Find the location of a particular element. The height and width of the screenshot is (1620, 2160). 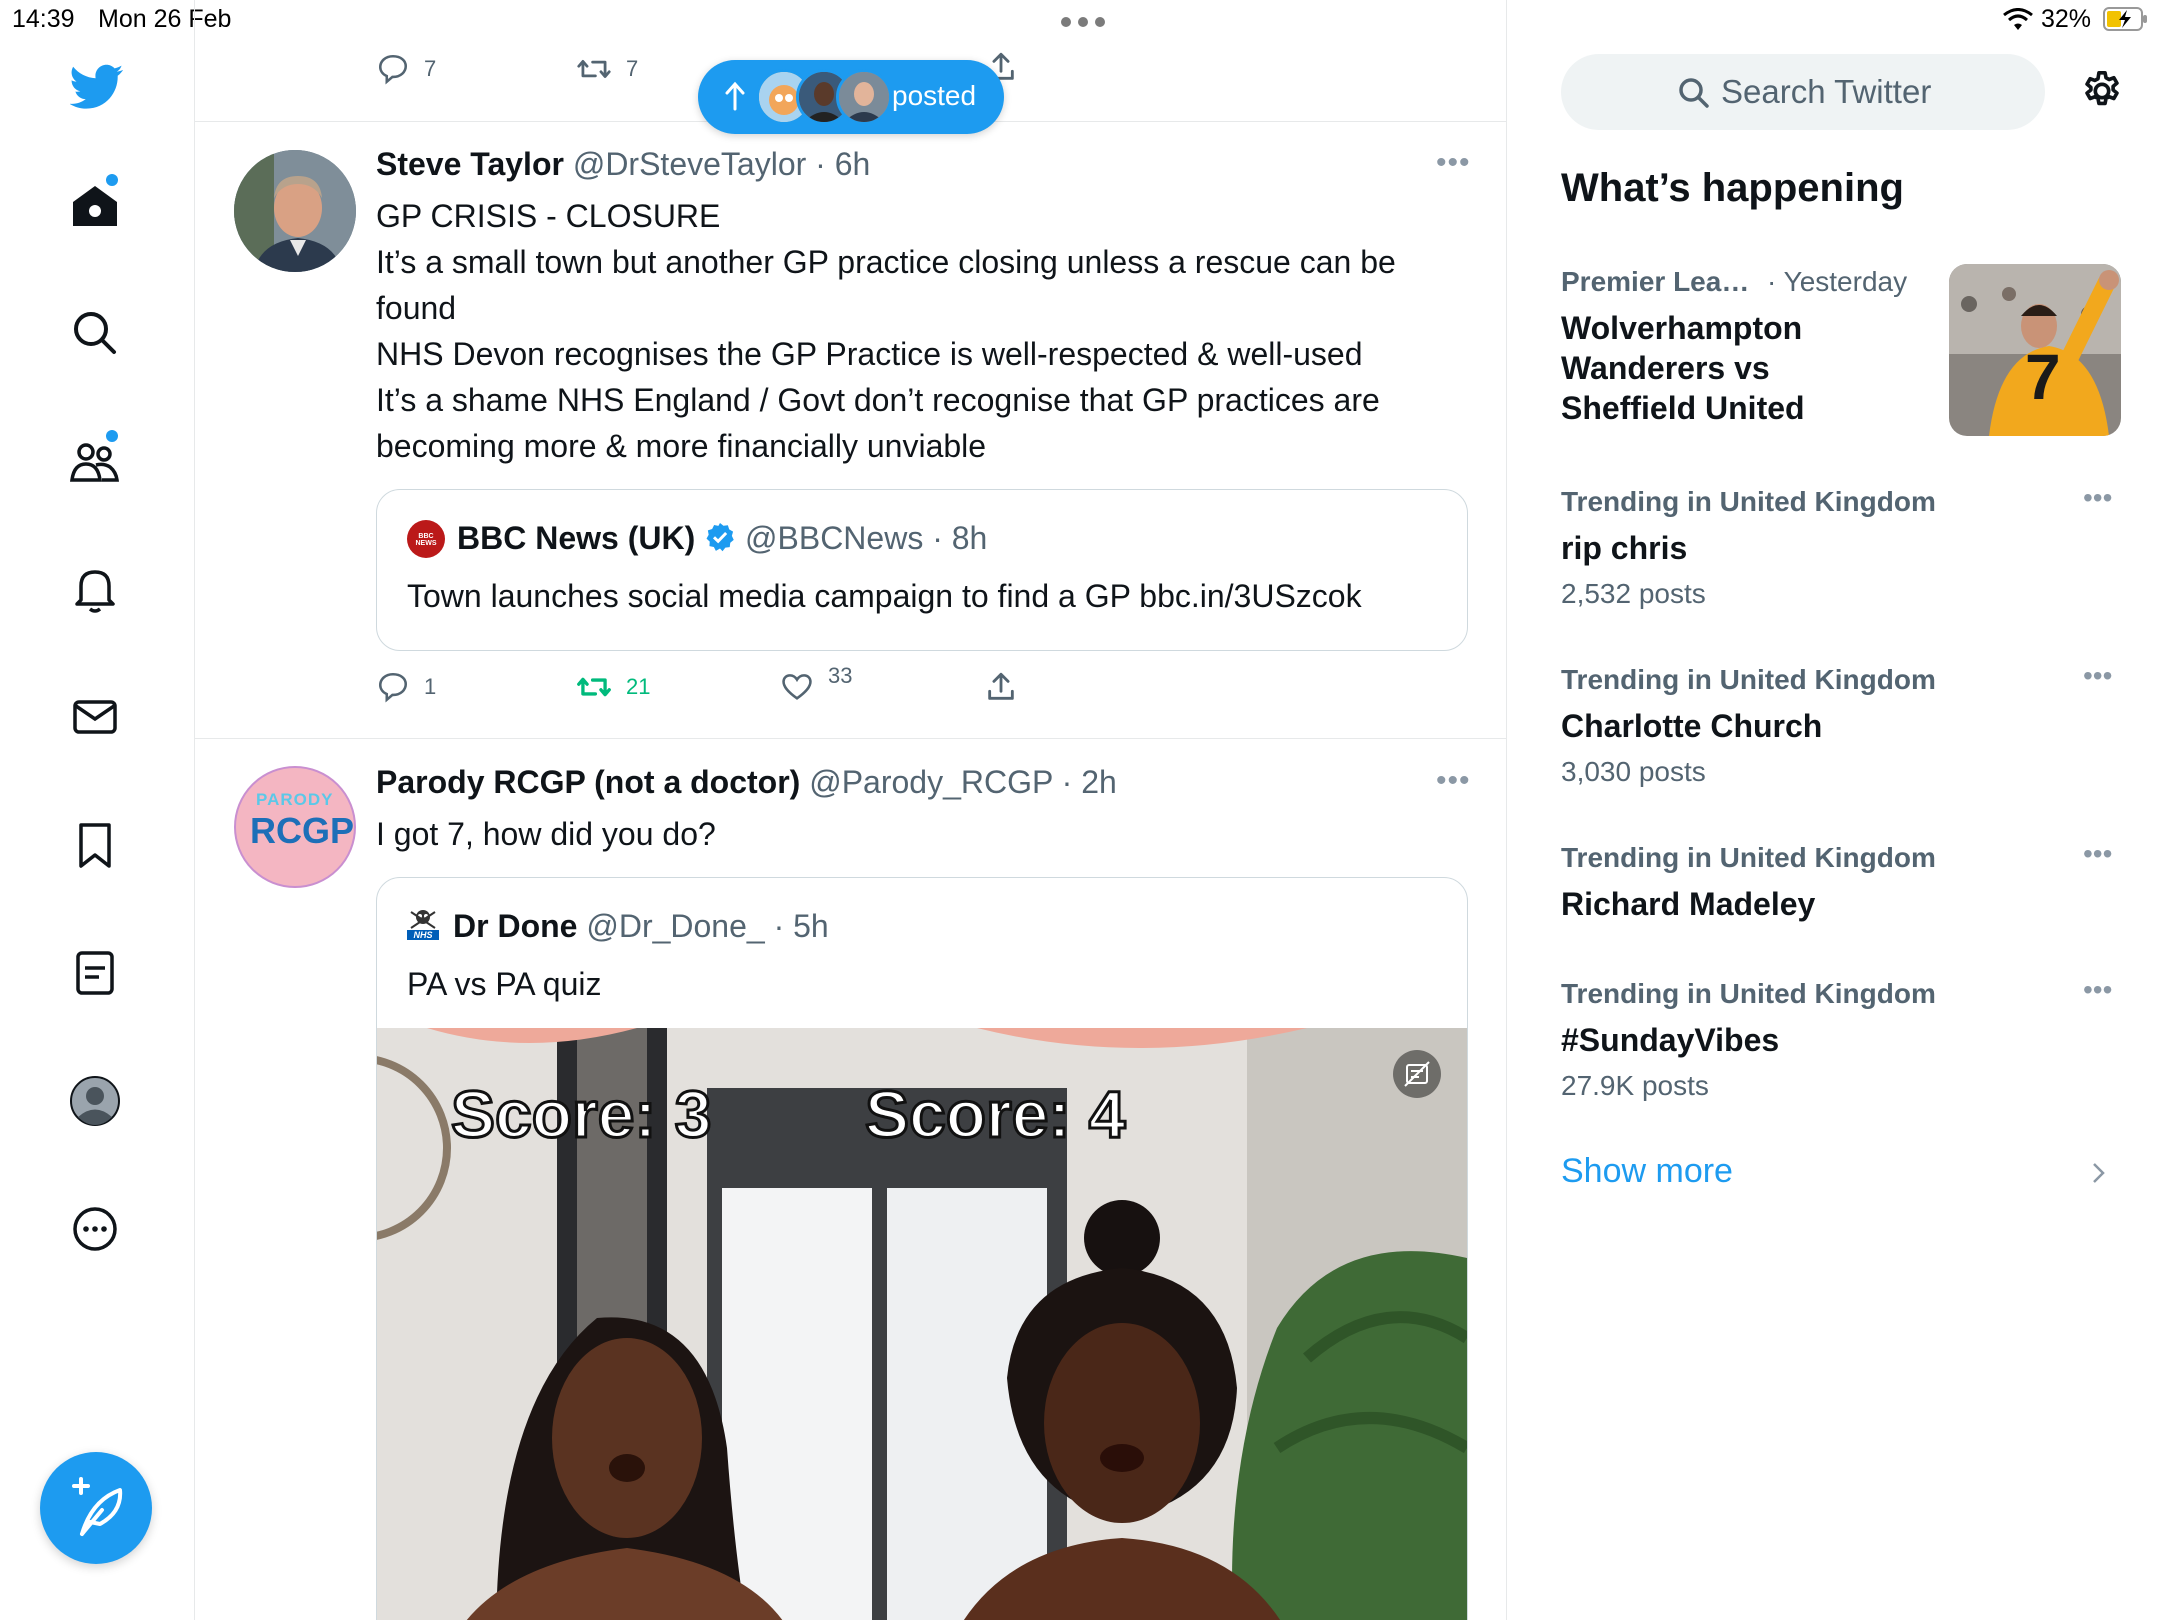

lists-icon is located at coordinates (95, 973).